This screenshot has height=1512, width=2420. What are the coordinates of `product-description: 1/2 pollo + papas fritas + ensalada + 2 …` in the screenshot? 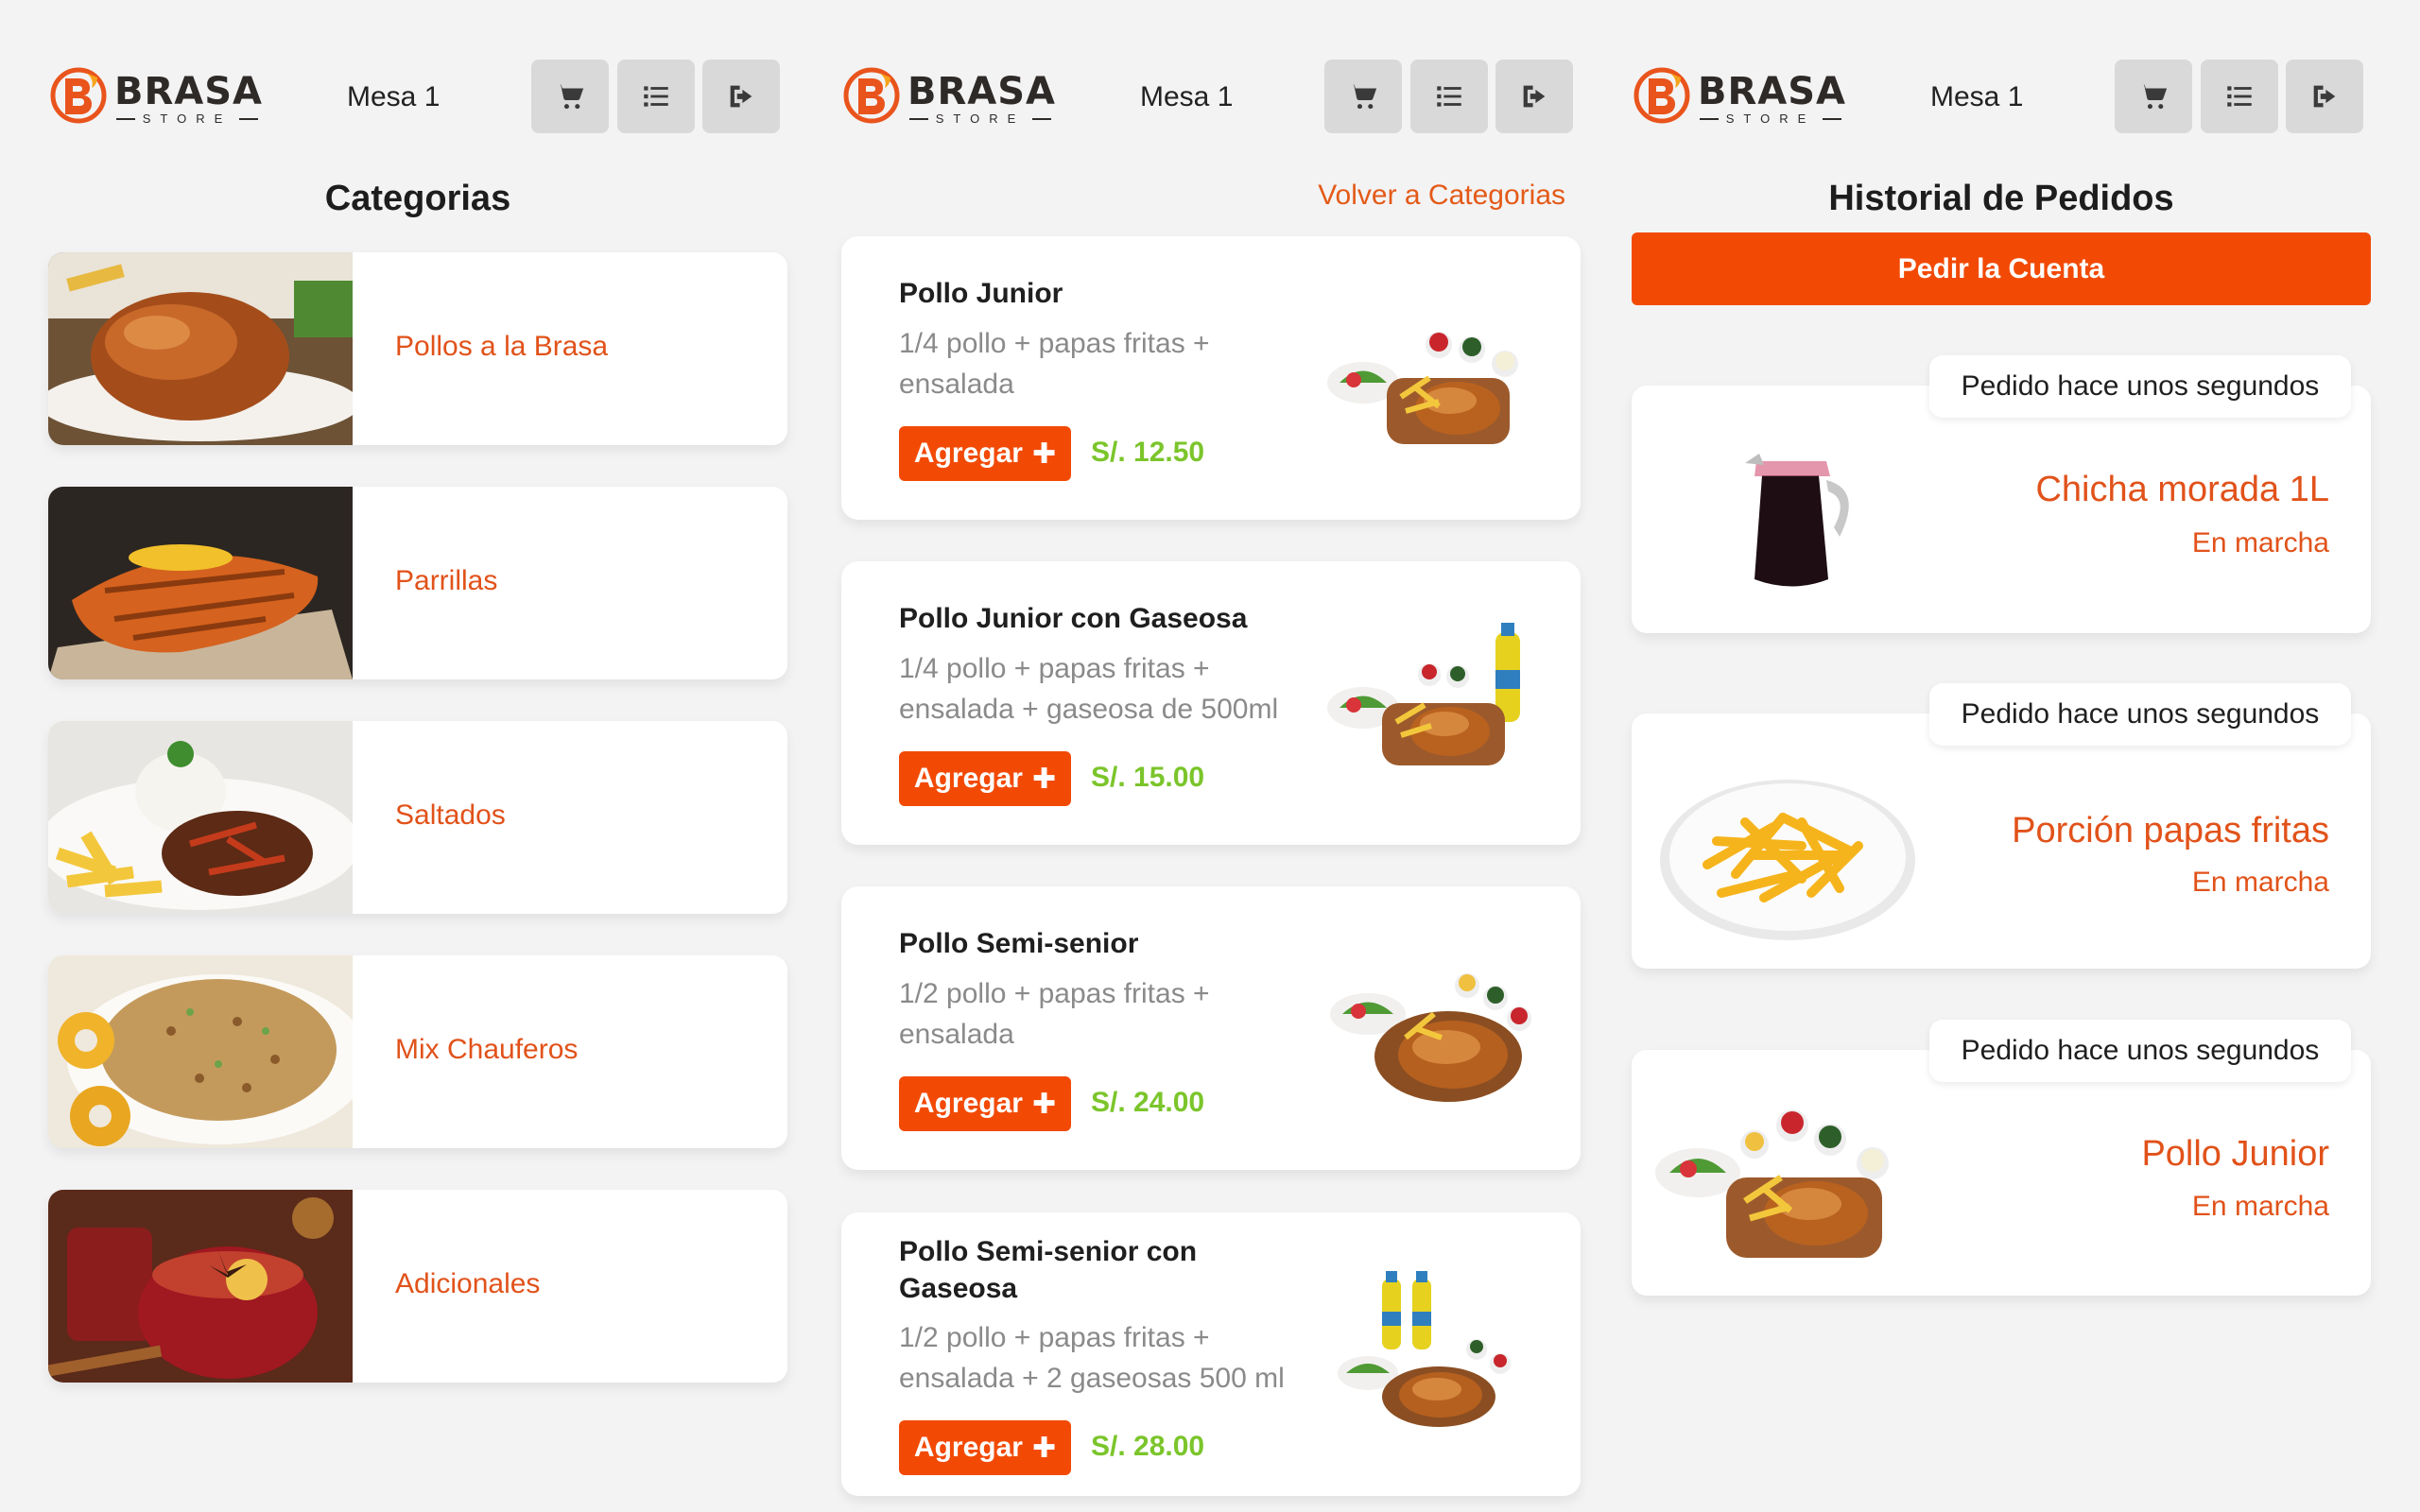 It's located at (1092, 1358).